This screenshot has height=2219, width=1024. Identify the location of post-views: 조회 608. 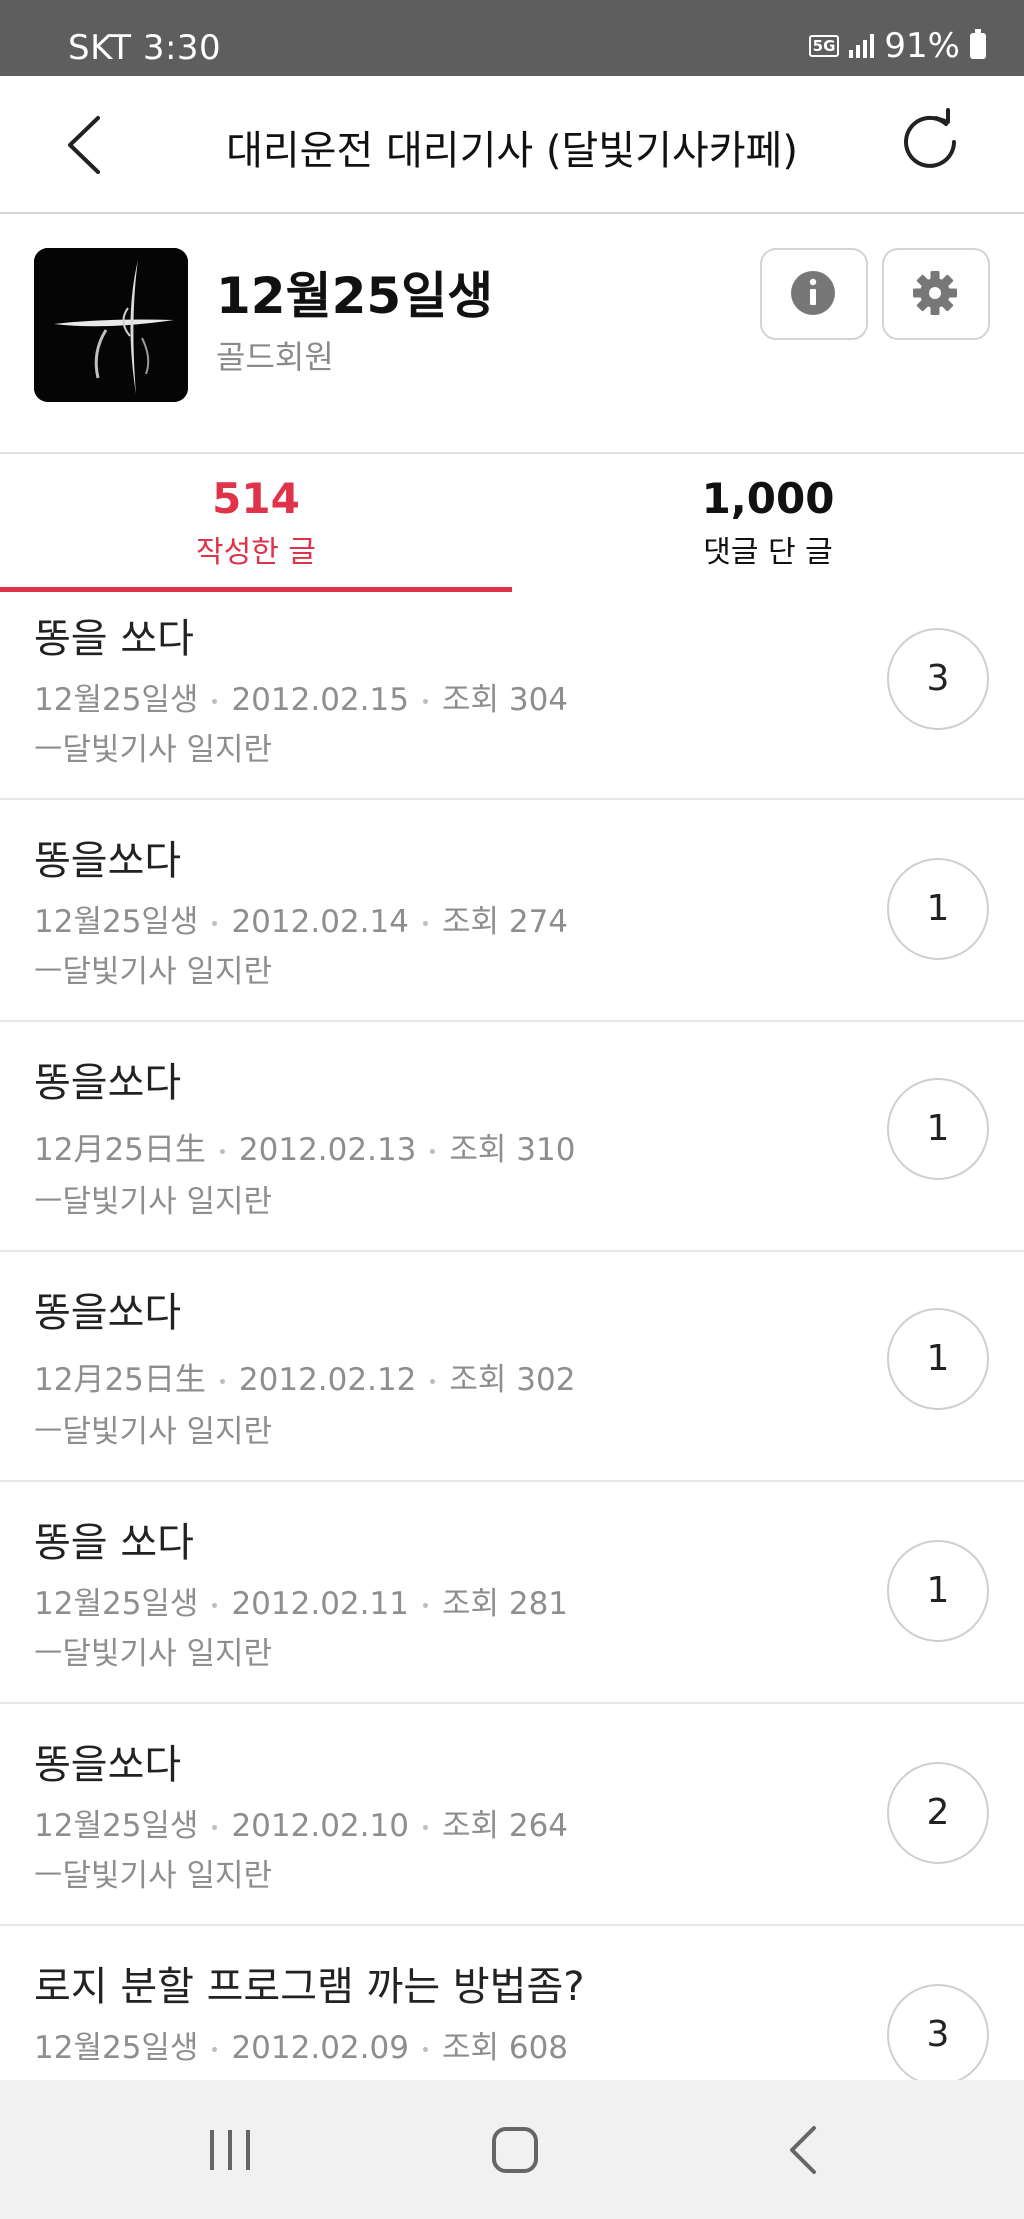
(505, 2048).